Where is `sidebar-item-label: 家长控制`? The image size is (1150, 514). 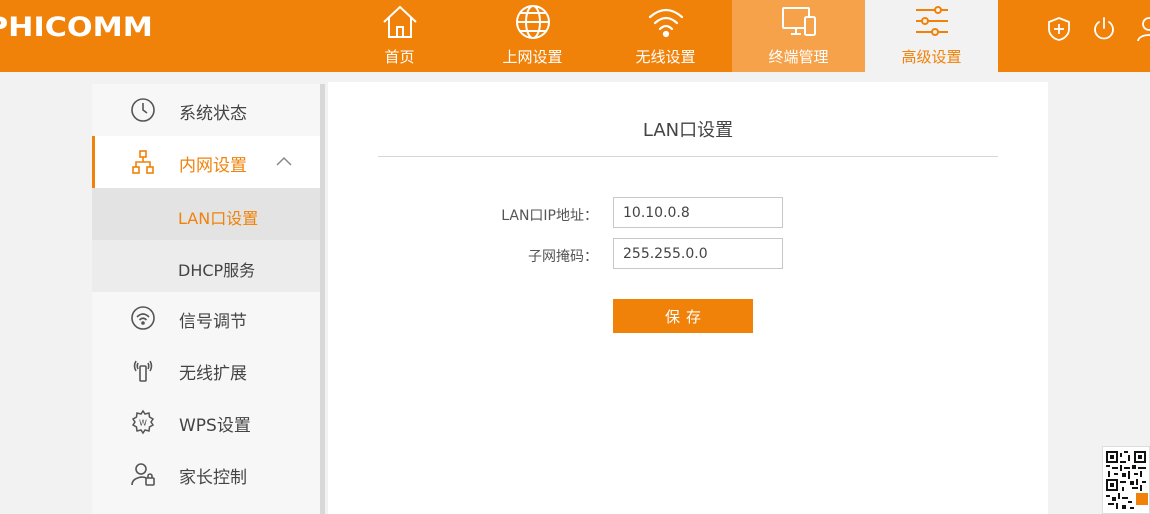 sidebar-item-label: 家长控制 is located at coordinates (213, 478).